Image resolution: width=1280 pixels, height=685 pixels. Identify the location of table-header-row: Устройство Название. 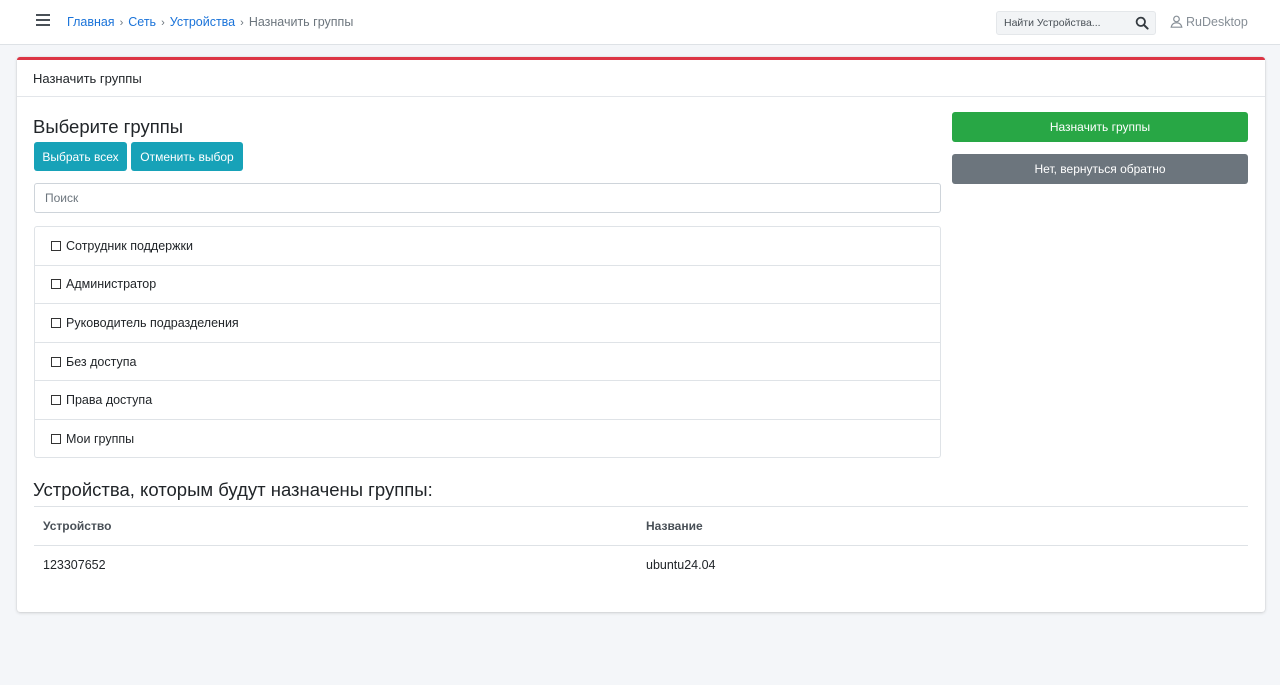
(641, 526).